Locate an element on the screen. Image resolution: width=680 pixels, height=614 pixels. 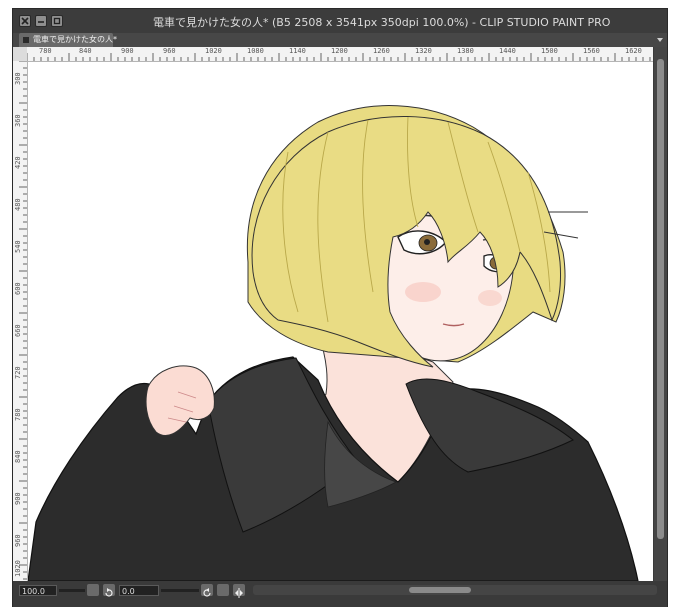
ruler-label: 1500 is located at coordinates (549, 51).